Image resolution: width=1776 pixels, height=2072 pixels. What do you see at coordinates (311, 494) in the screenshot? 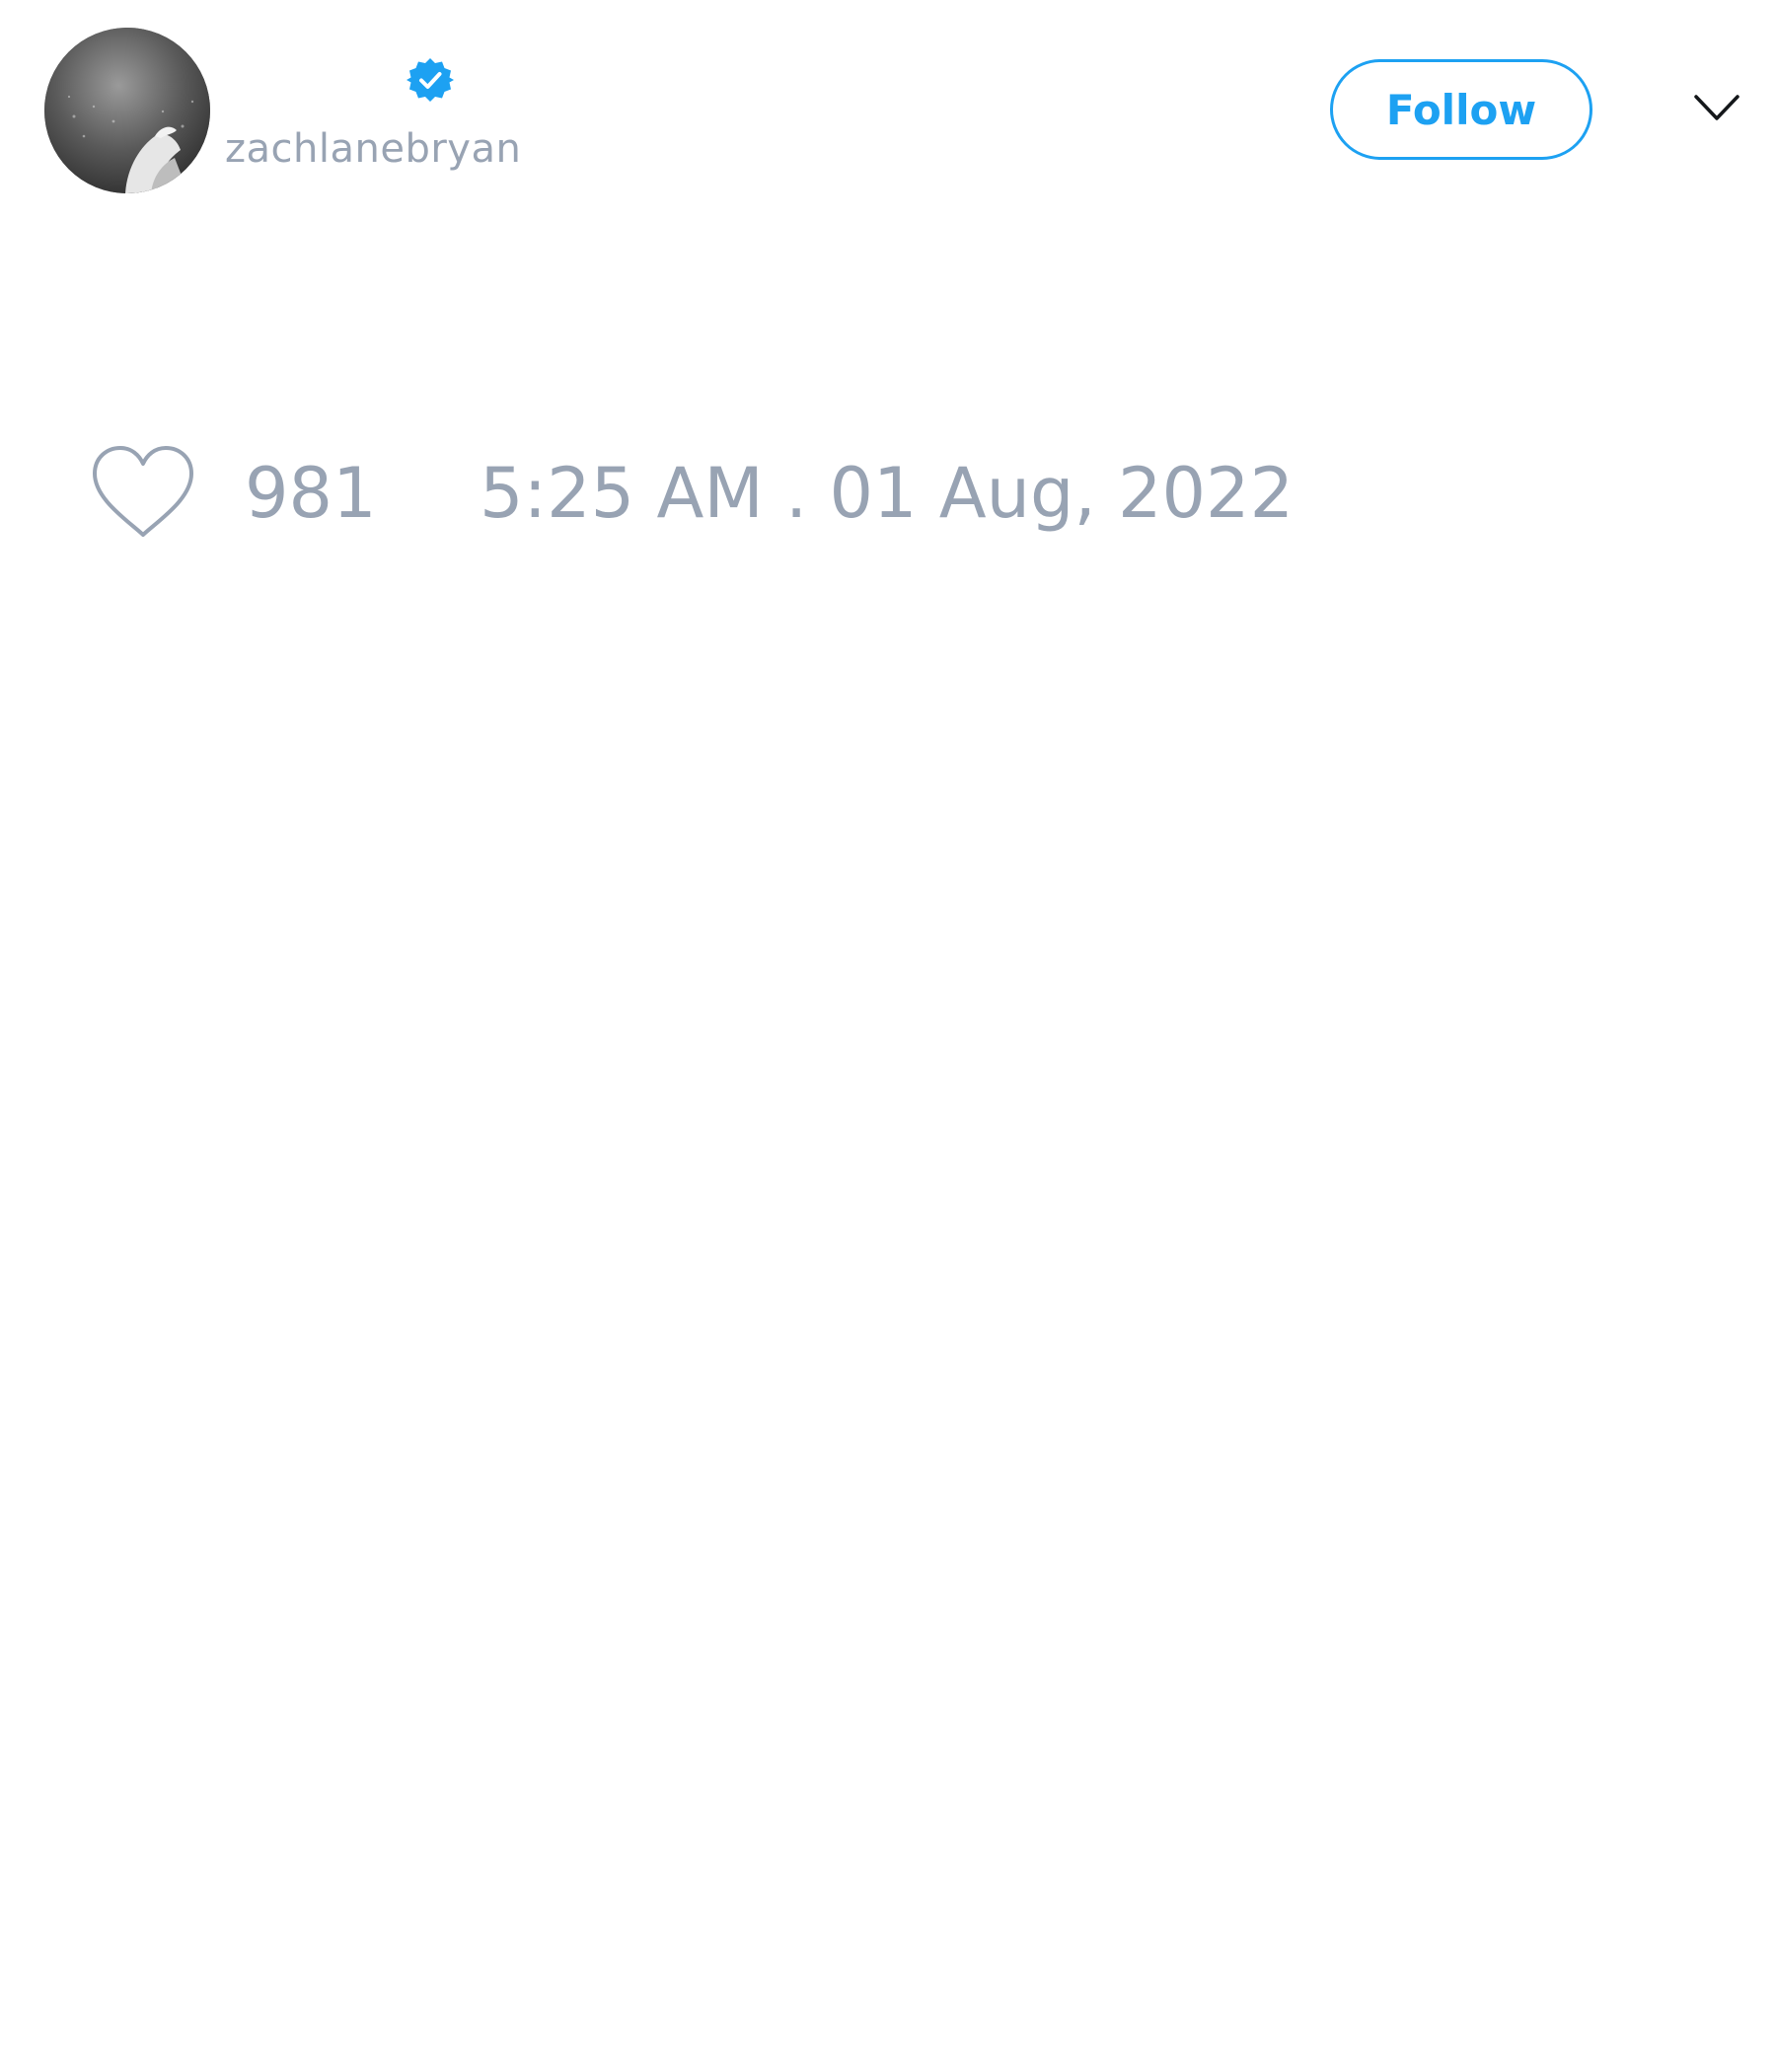
I see `like-count: 981` at bounding box center [311, 494].